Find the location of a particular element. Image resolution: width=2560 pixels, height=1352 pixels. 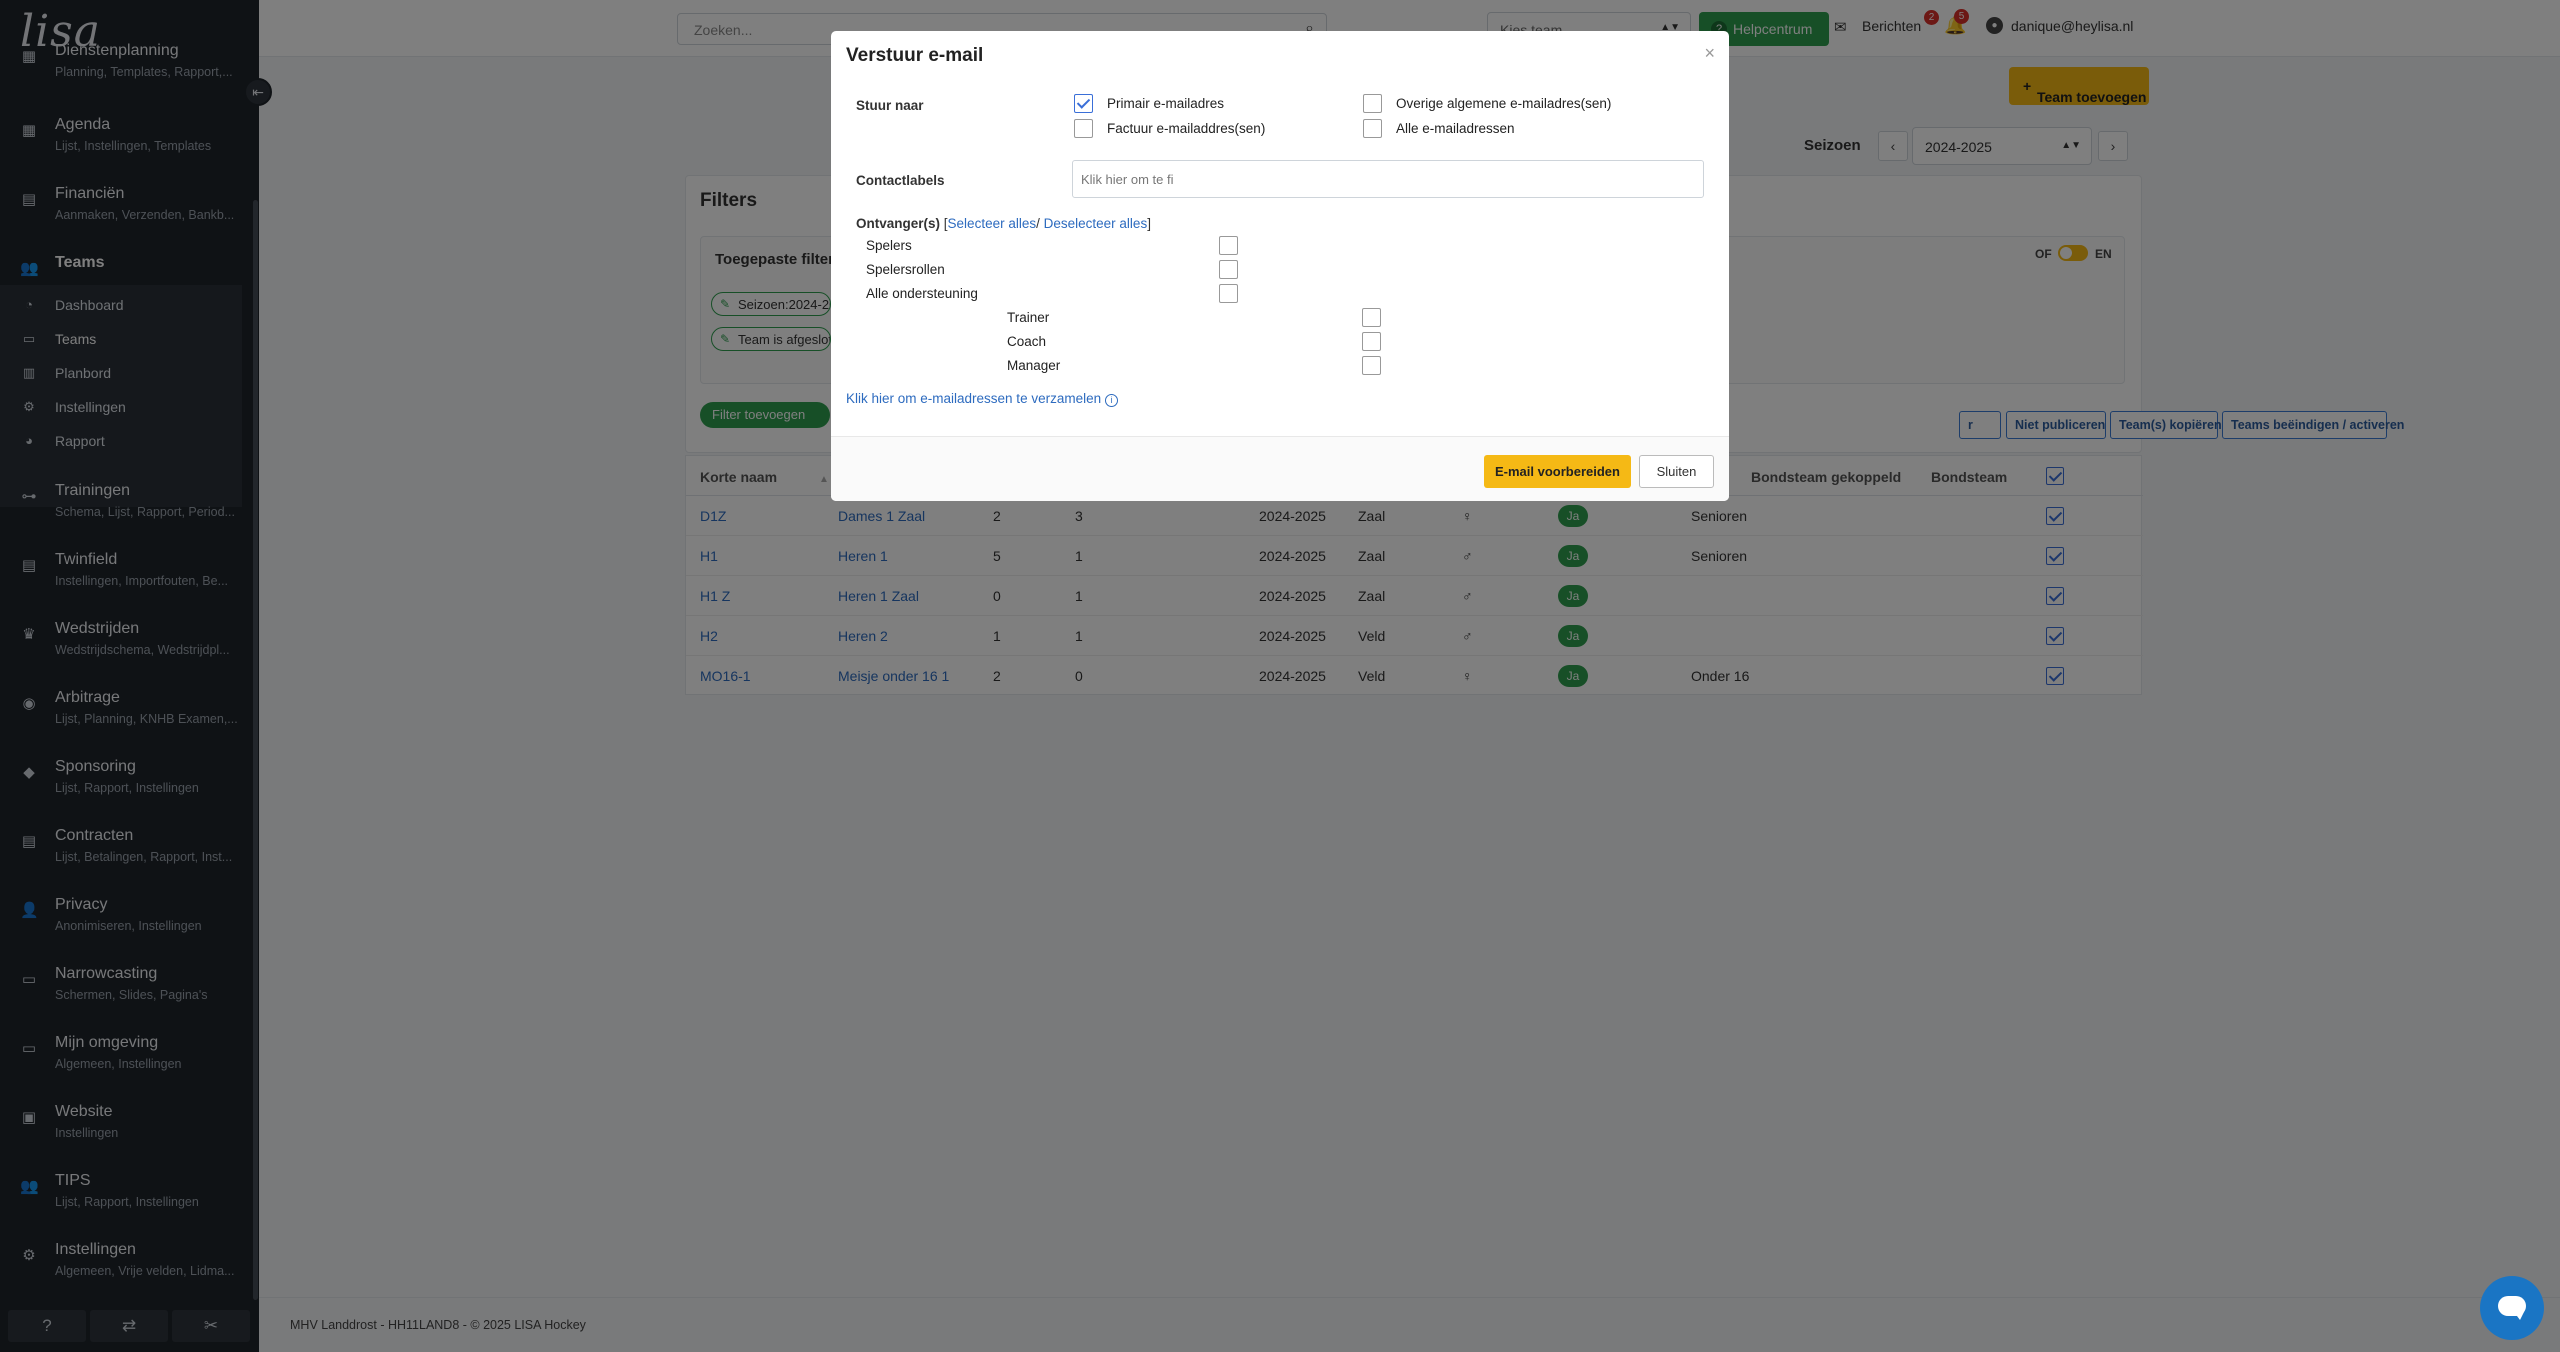

modal-close-button: × is located at coordinates (1709, 53).